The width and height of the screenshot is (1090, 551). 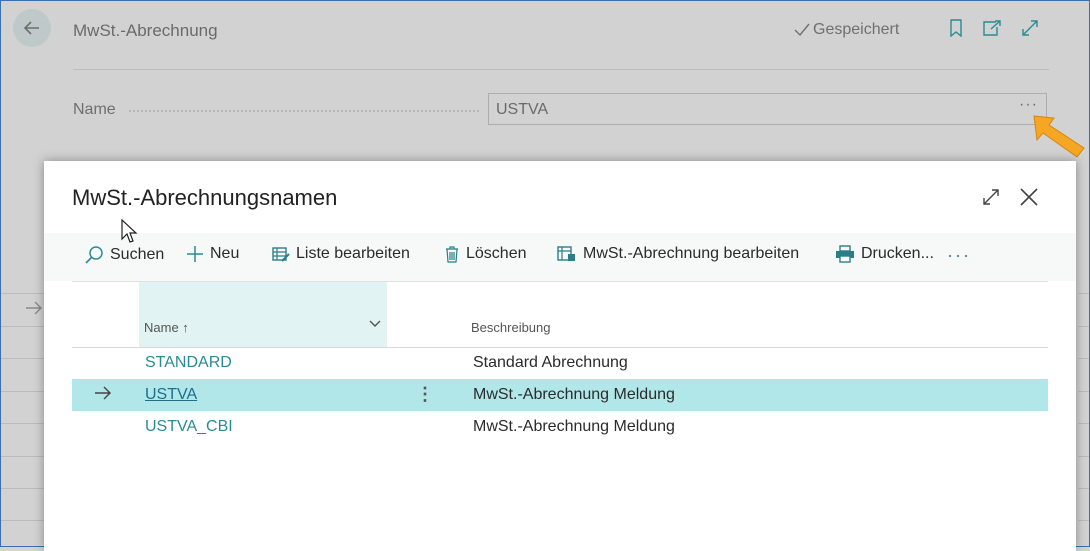 What do you see at coordinates (561, 69) in the screenshot?
I see `header-divider` at bounding box center [561, 69].